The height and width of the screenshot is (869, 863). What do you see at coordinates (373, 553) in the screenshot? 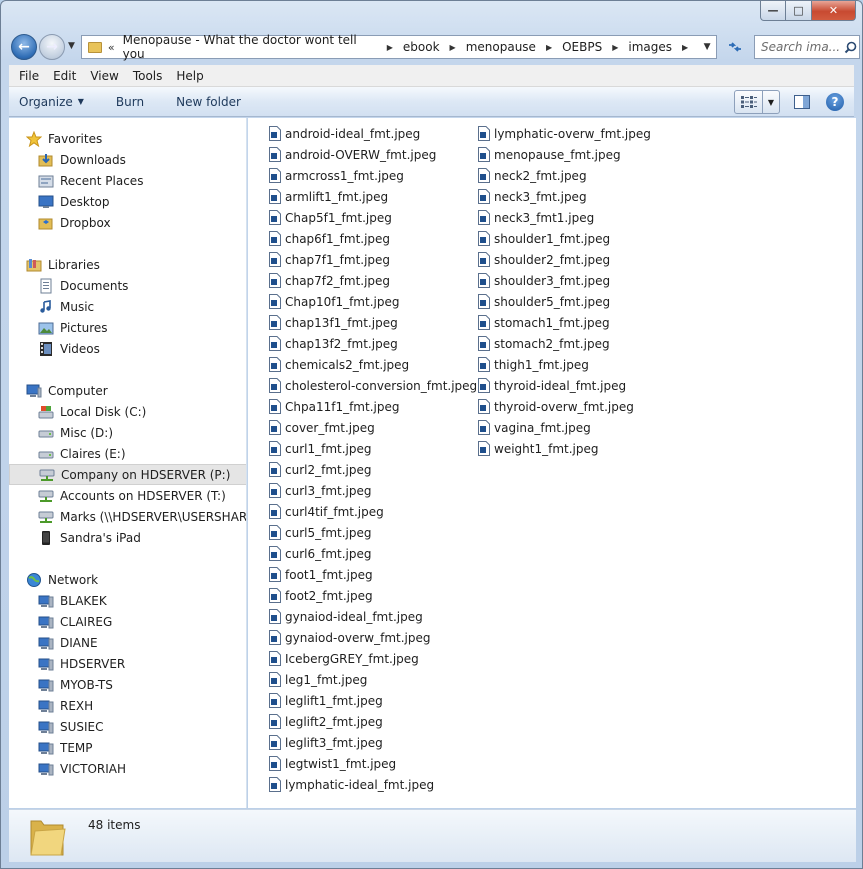
I see `file-item: curl6_fmt.jpeg` at bounding box center [373, 553].